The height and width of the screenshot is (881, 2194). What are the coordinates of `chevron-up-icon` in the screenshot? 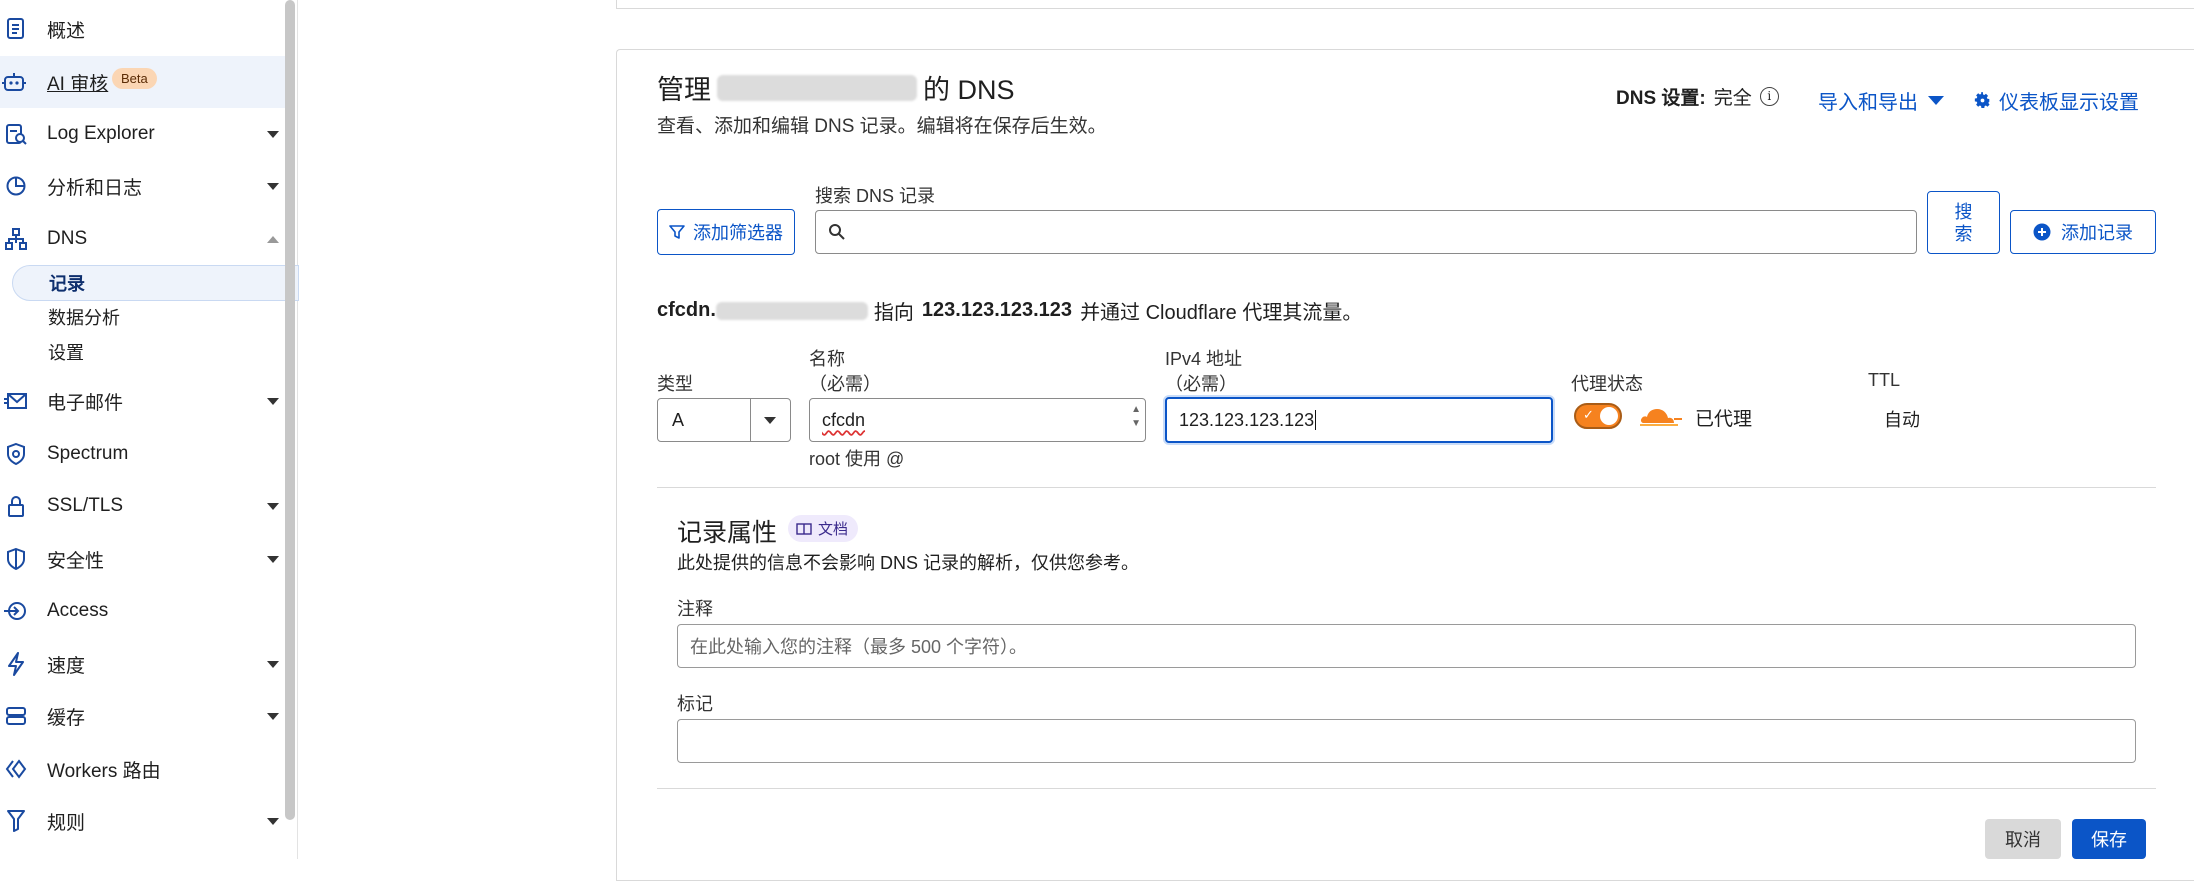 It's located at (273, 239).